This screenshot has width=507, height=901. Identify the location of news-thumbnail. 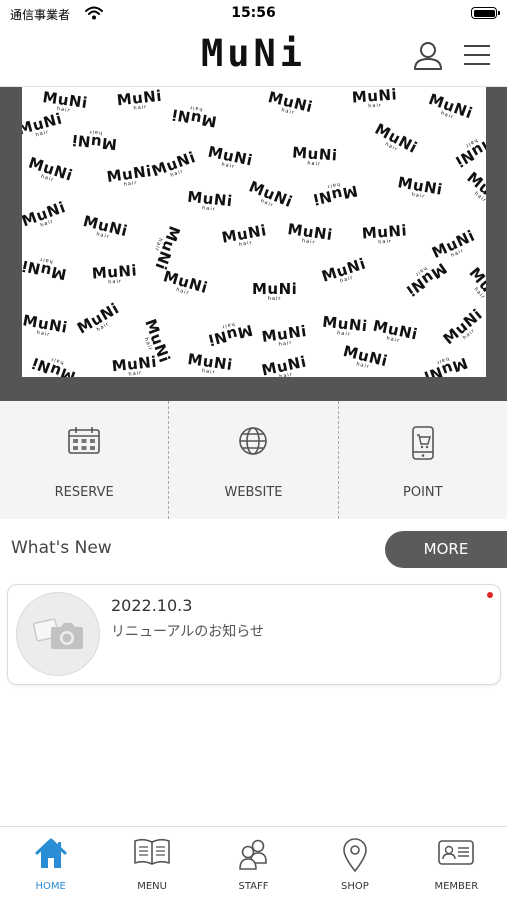
(58, 634).